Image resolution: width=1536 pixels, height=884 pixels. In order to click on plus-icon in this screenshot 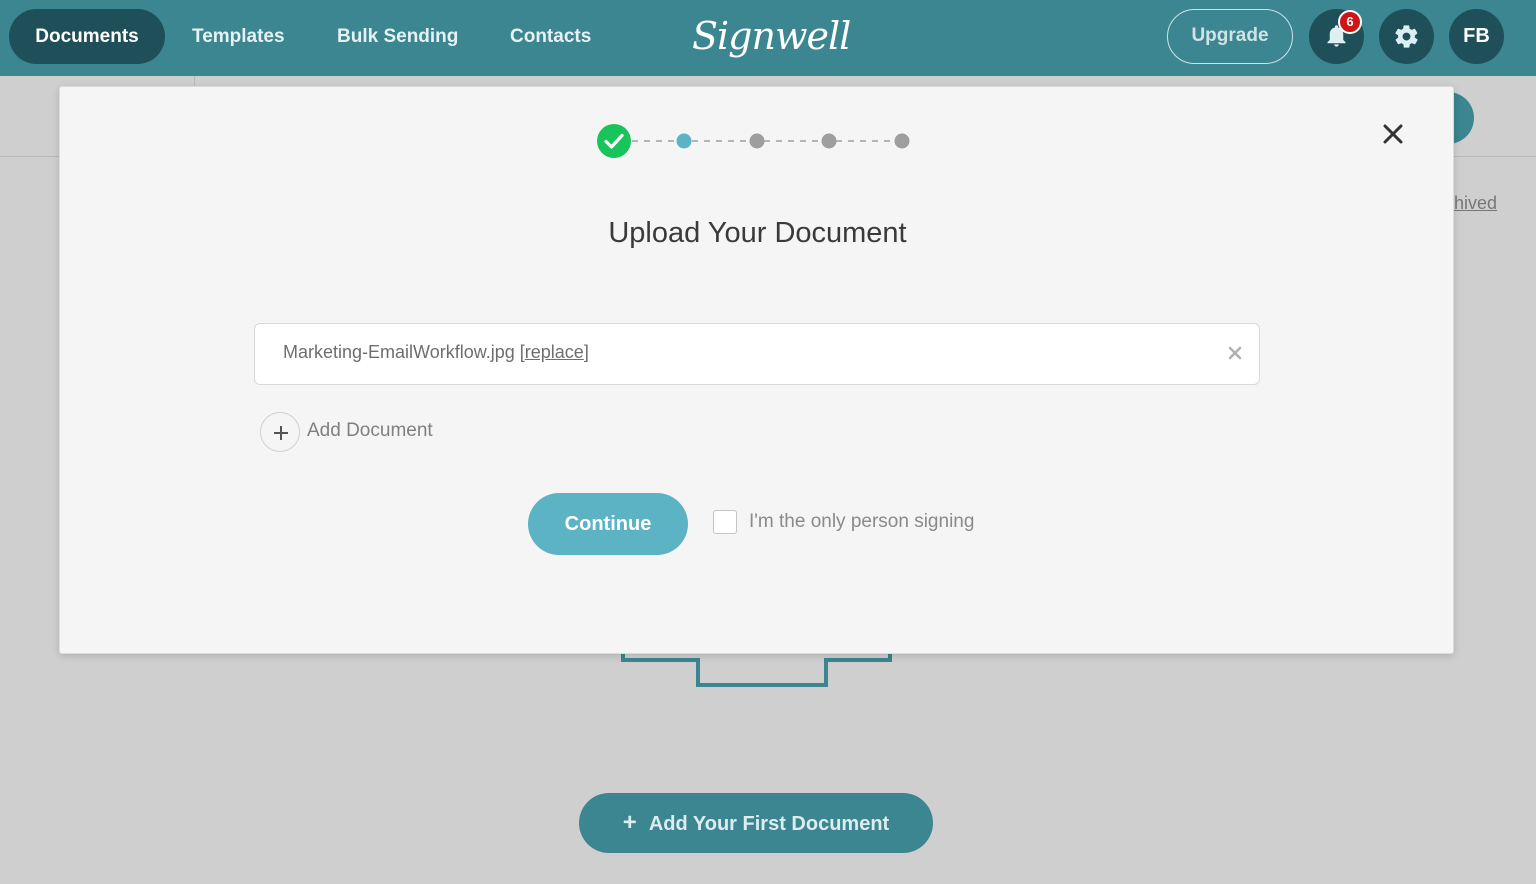, I will do `click(281, 433)`.